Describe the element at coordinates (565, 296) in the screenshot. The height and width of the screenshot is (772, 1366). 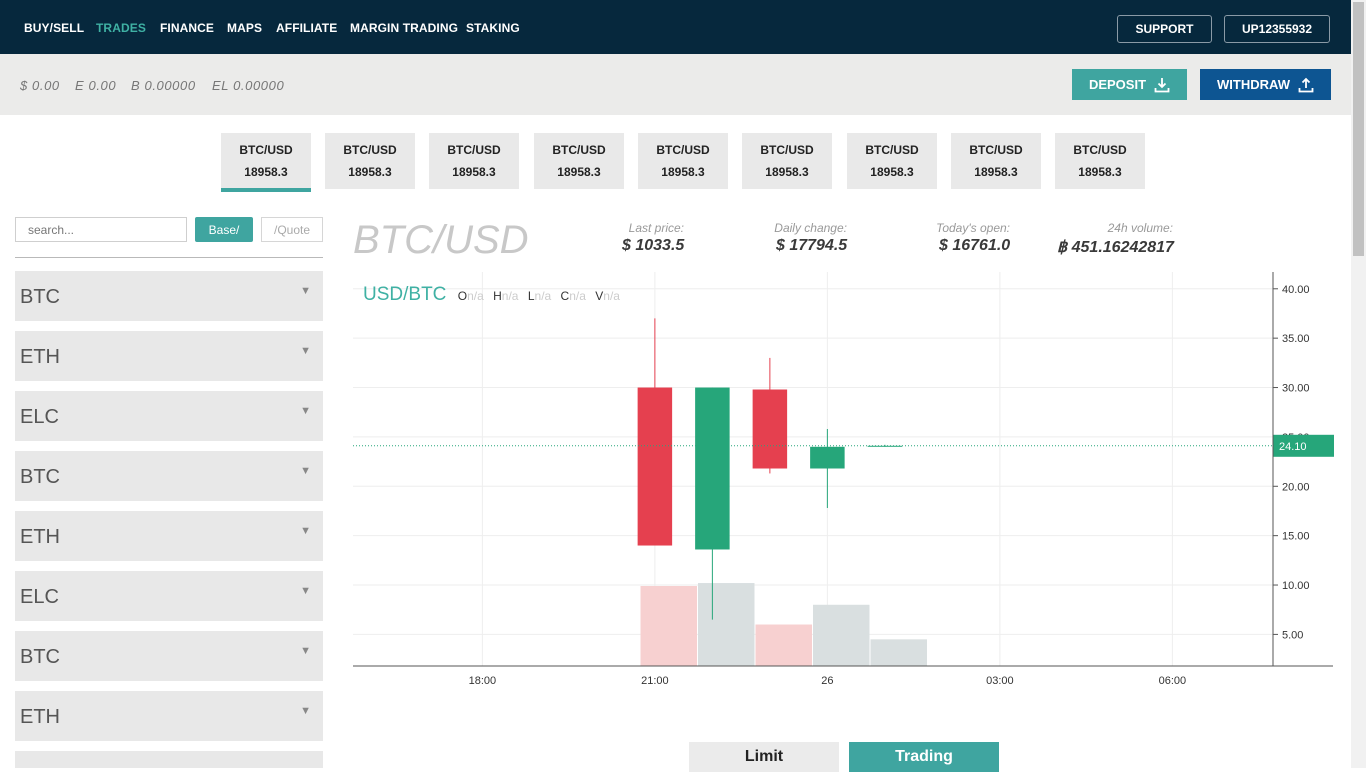
I see `legend-close-label: C` at that location.